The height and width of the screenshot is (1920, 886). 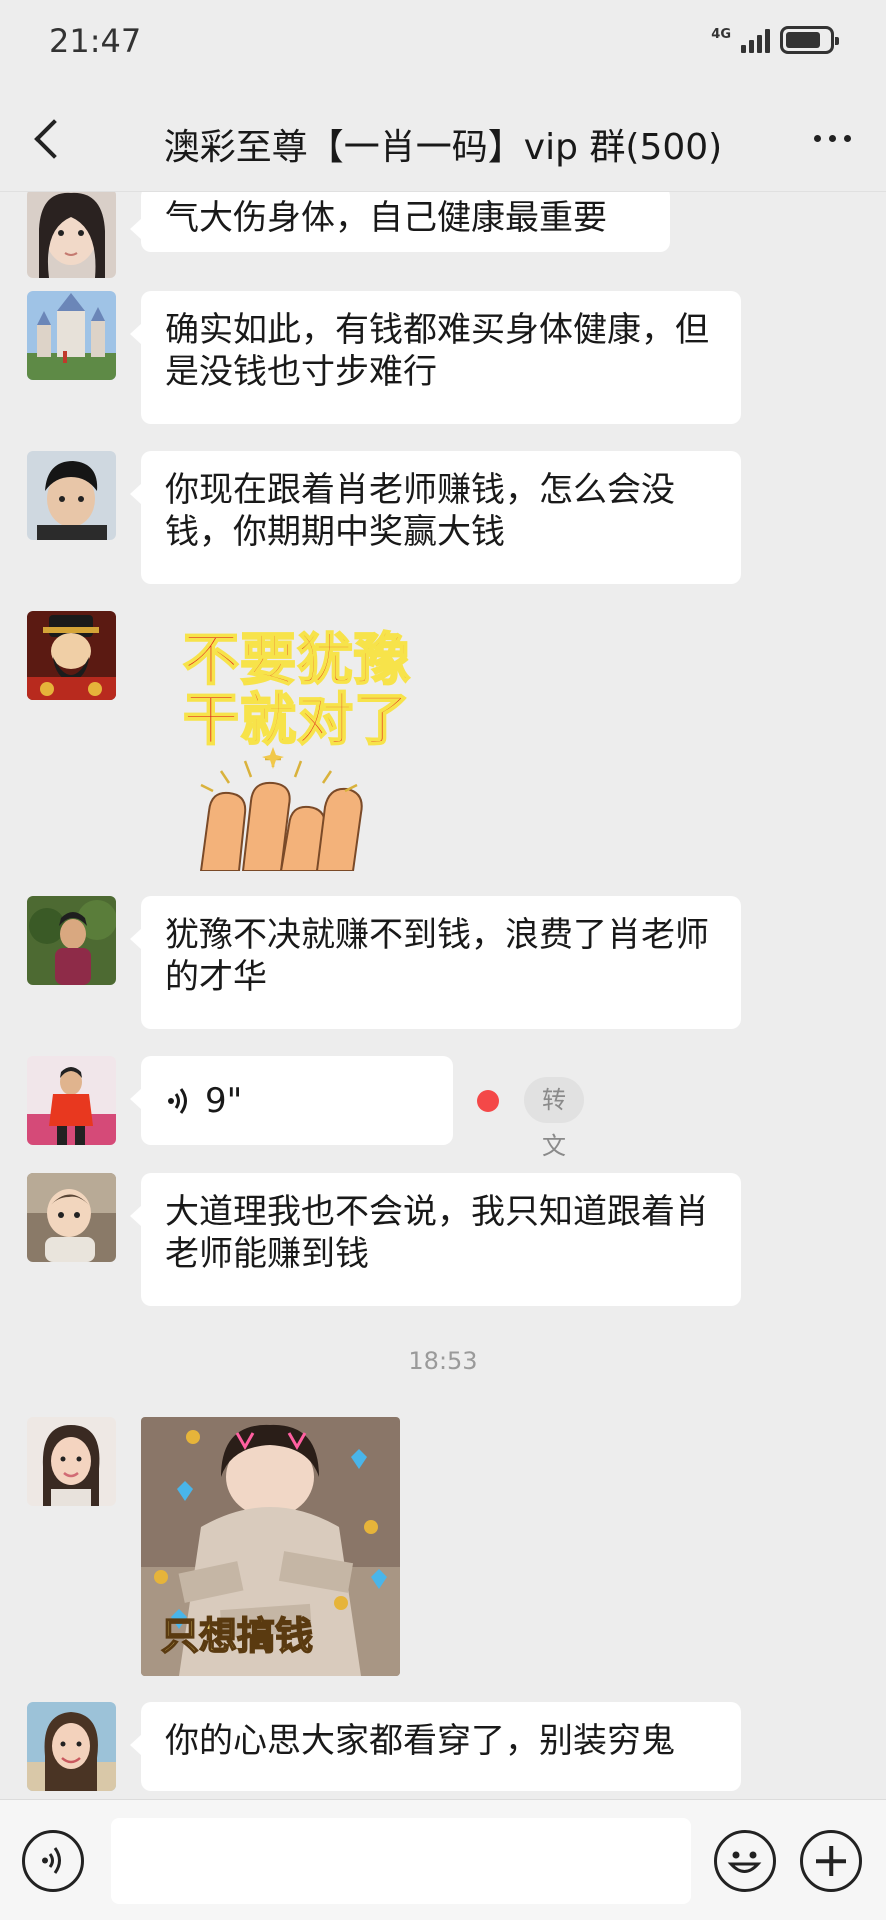 I want to click on message-text: 你现在跟着肖老师赚钱，怎么会没钱，你期期中奖赢大钱, so click(x=420, y=511).